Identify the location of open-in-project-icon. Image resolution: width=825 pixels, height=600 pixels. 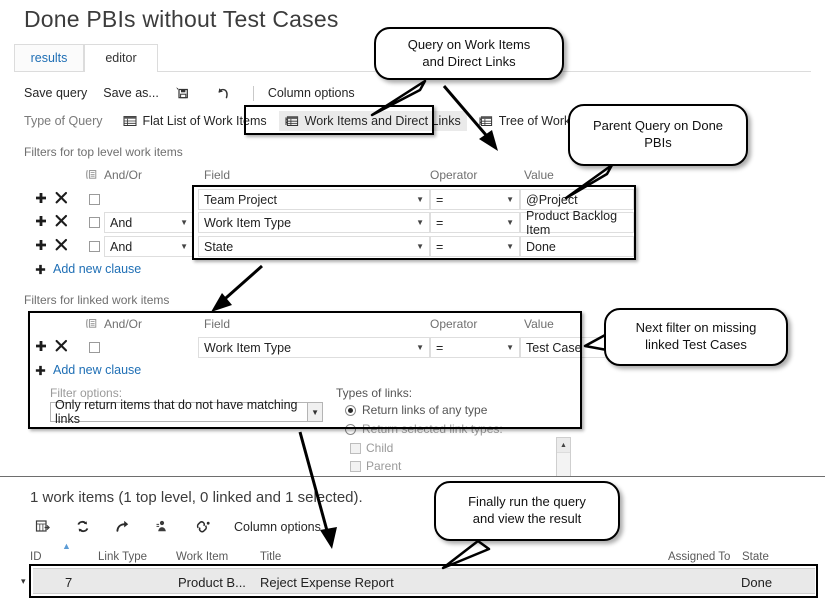
(163, 527).